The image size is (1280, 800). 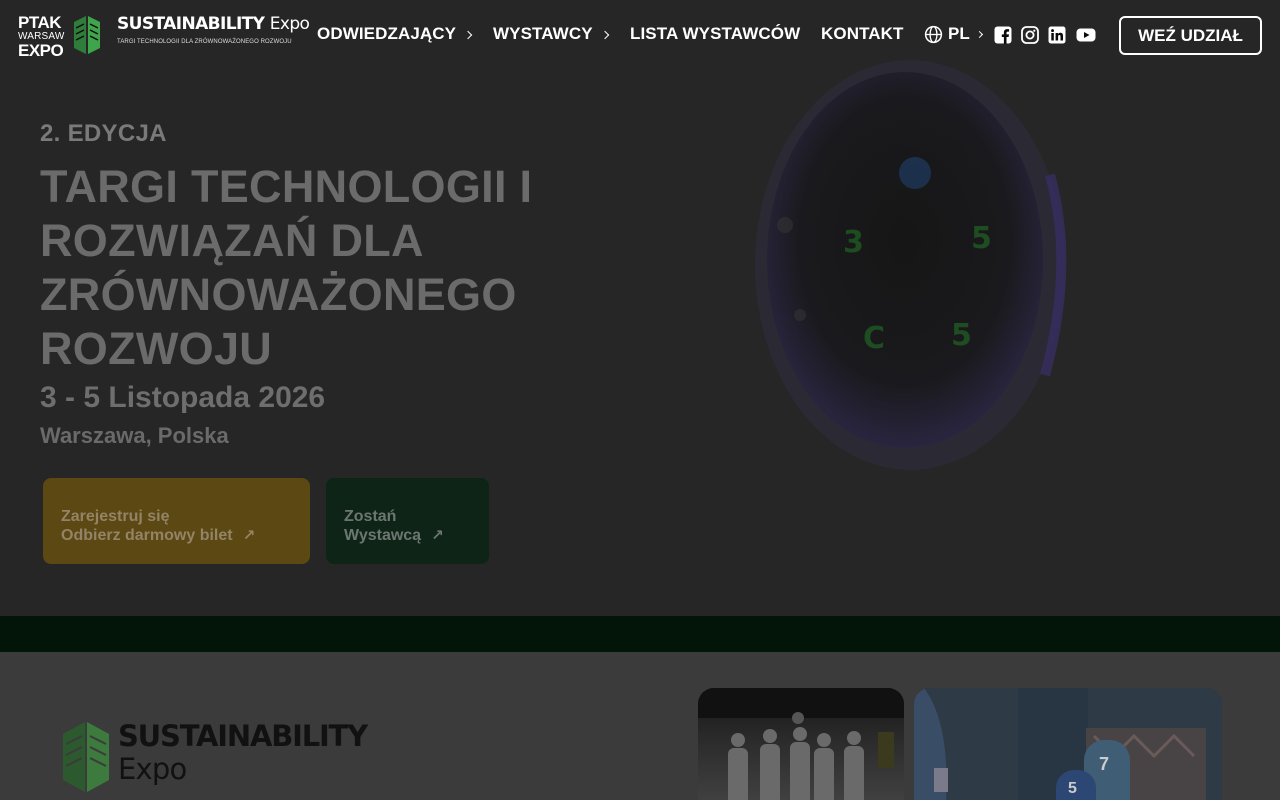 What do you see at coordinates (1086, 35) in the screenshot?
I see `youtube-icon` at bounding box center [1086, 35].